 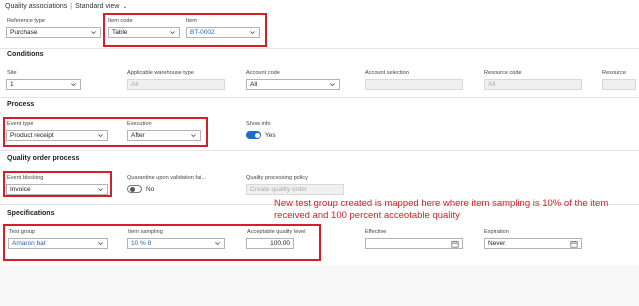 I want to click on quality-processing-policy-placeholder: Create quality order, so click(x=279, y=189).